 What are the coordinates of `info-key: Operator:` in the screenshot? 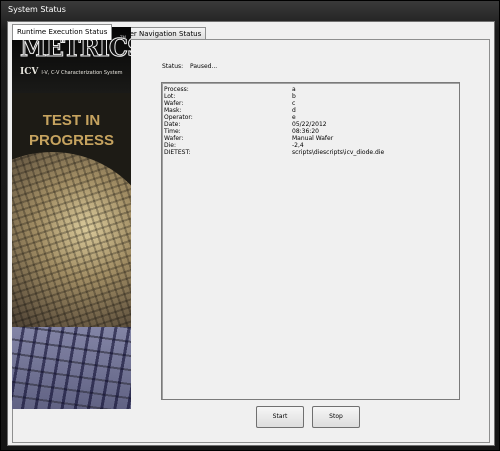 It's located at (178, 117).